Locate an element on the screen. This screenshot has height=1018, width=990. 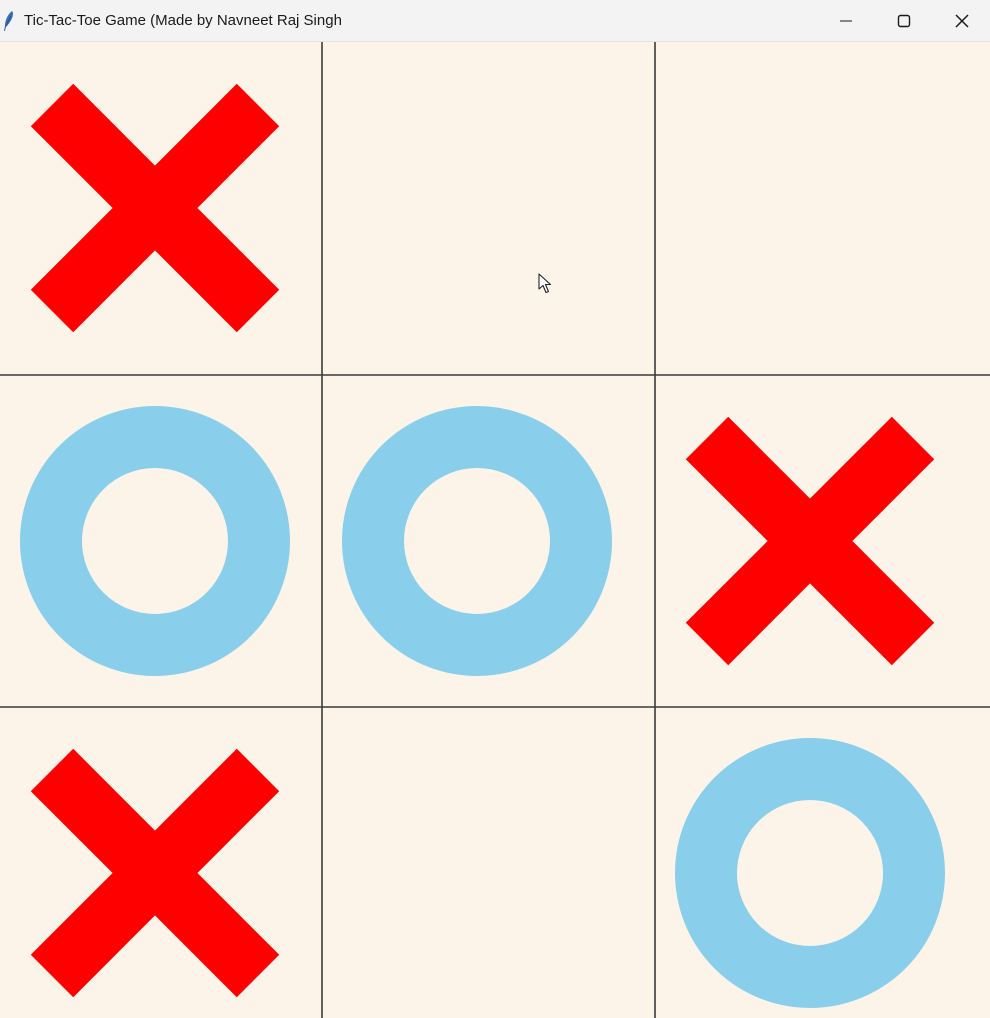
board-cell-r1-c2 is located at coordinates (488, 208).